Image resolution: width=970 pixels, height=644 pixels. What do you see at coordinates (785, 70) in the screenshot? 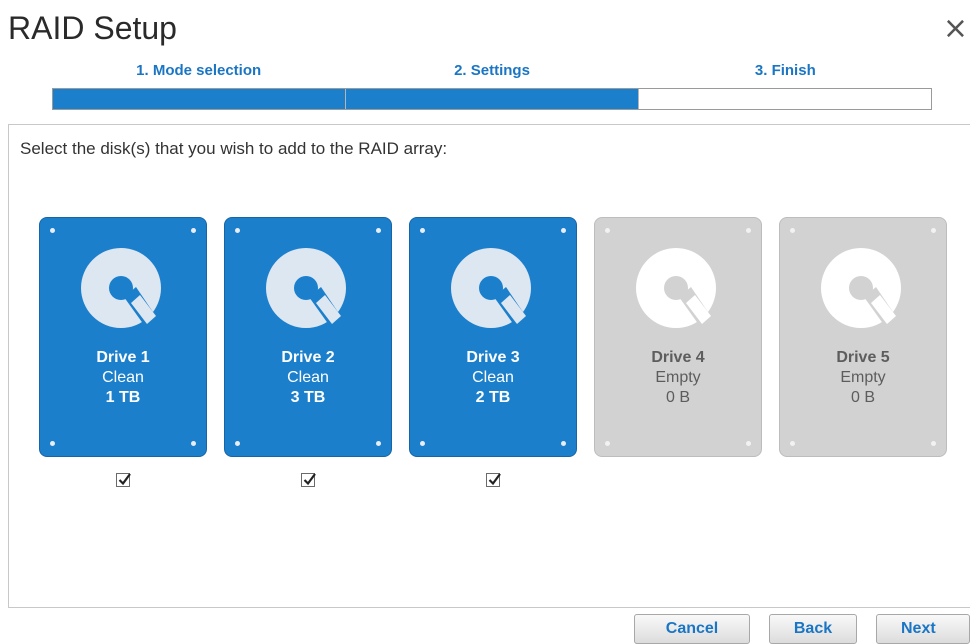
I see `step-label-finish: 3. Finish` at bounding box center [785, 70].